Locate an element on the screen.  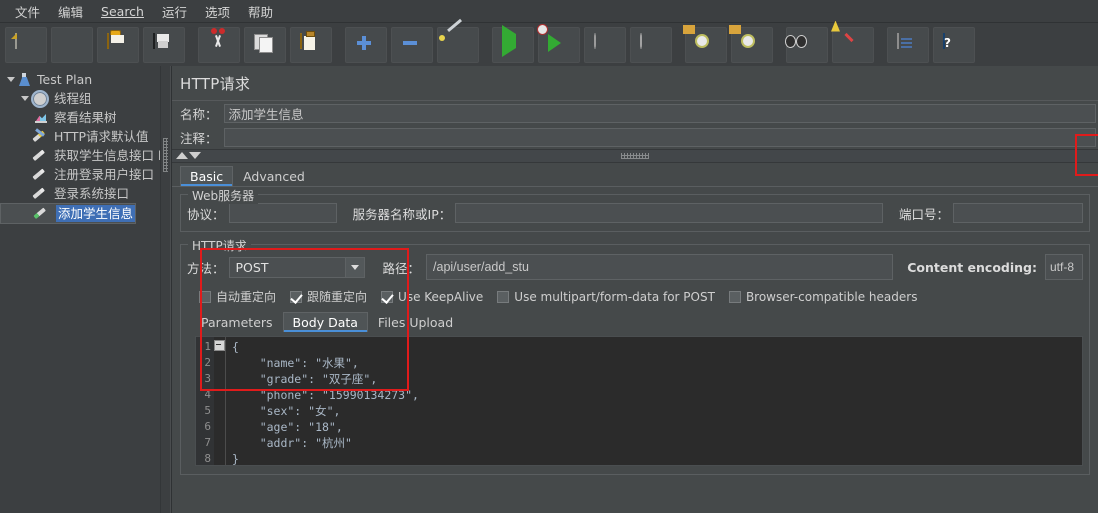
server-input is located at coordinates (669, 213).